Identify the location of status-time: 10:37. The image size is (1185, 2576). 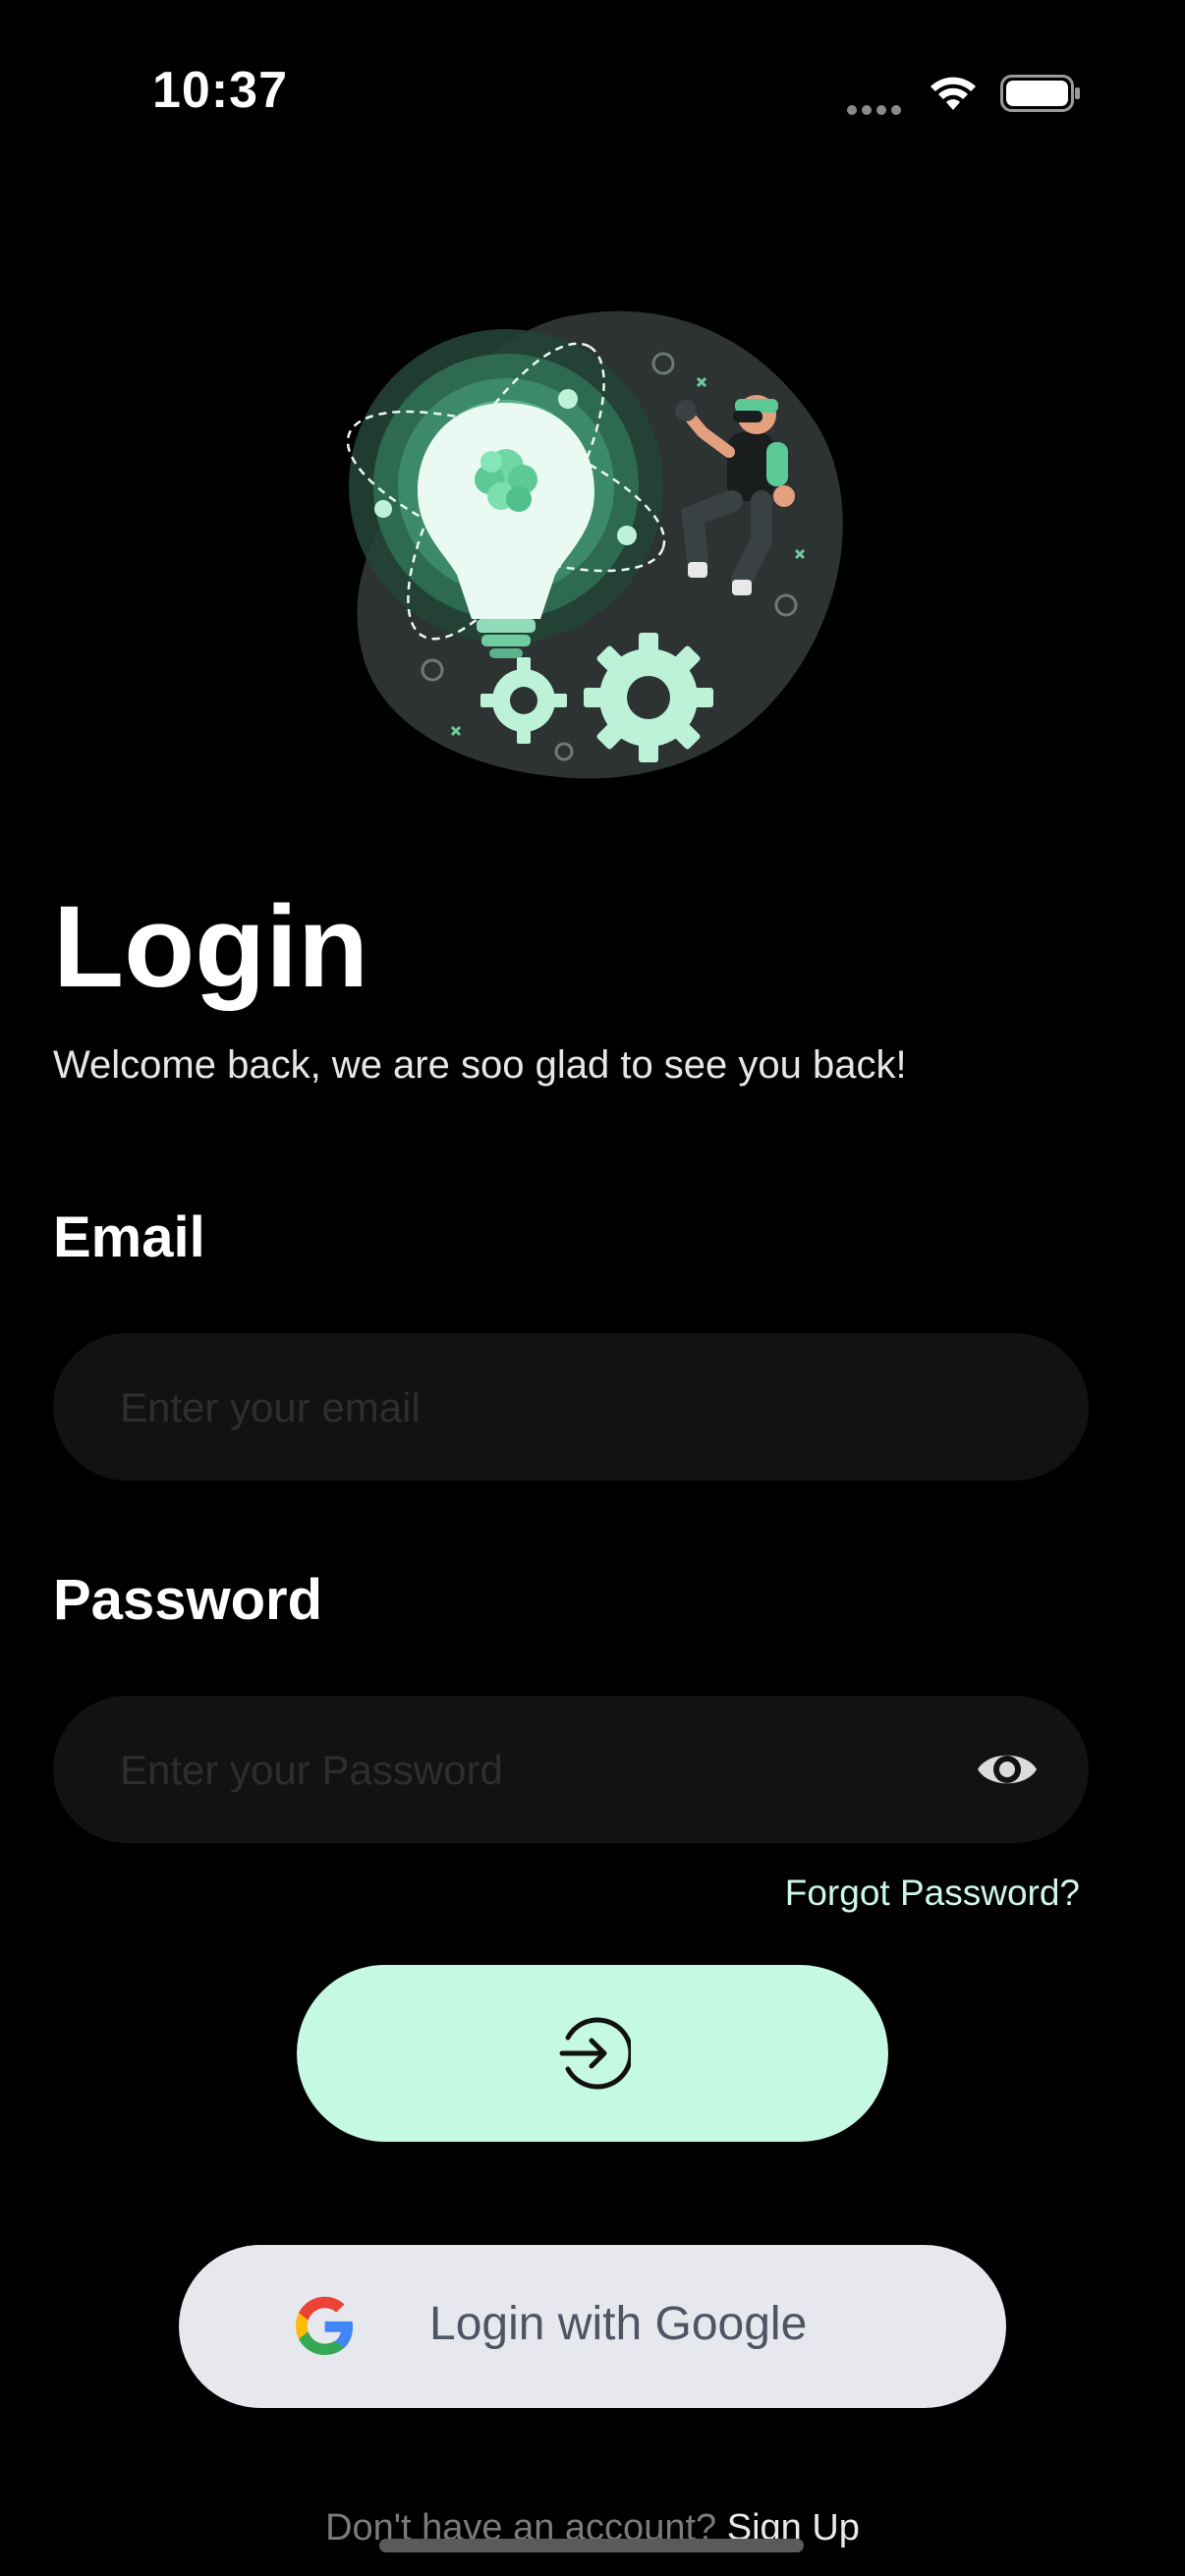
(220, 90).